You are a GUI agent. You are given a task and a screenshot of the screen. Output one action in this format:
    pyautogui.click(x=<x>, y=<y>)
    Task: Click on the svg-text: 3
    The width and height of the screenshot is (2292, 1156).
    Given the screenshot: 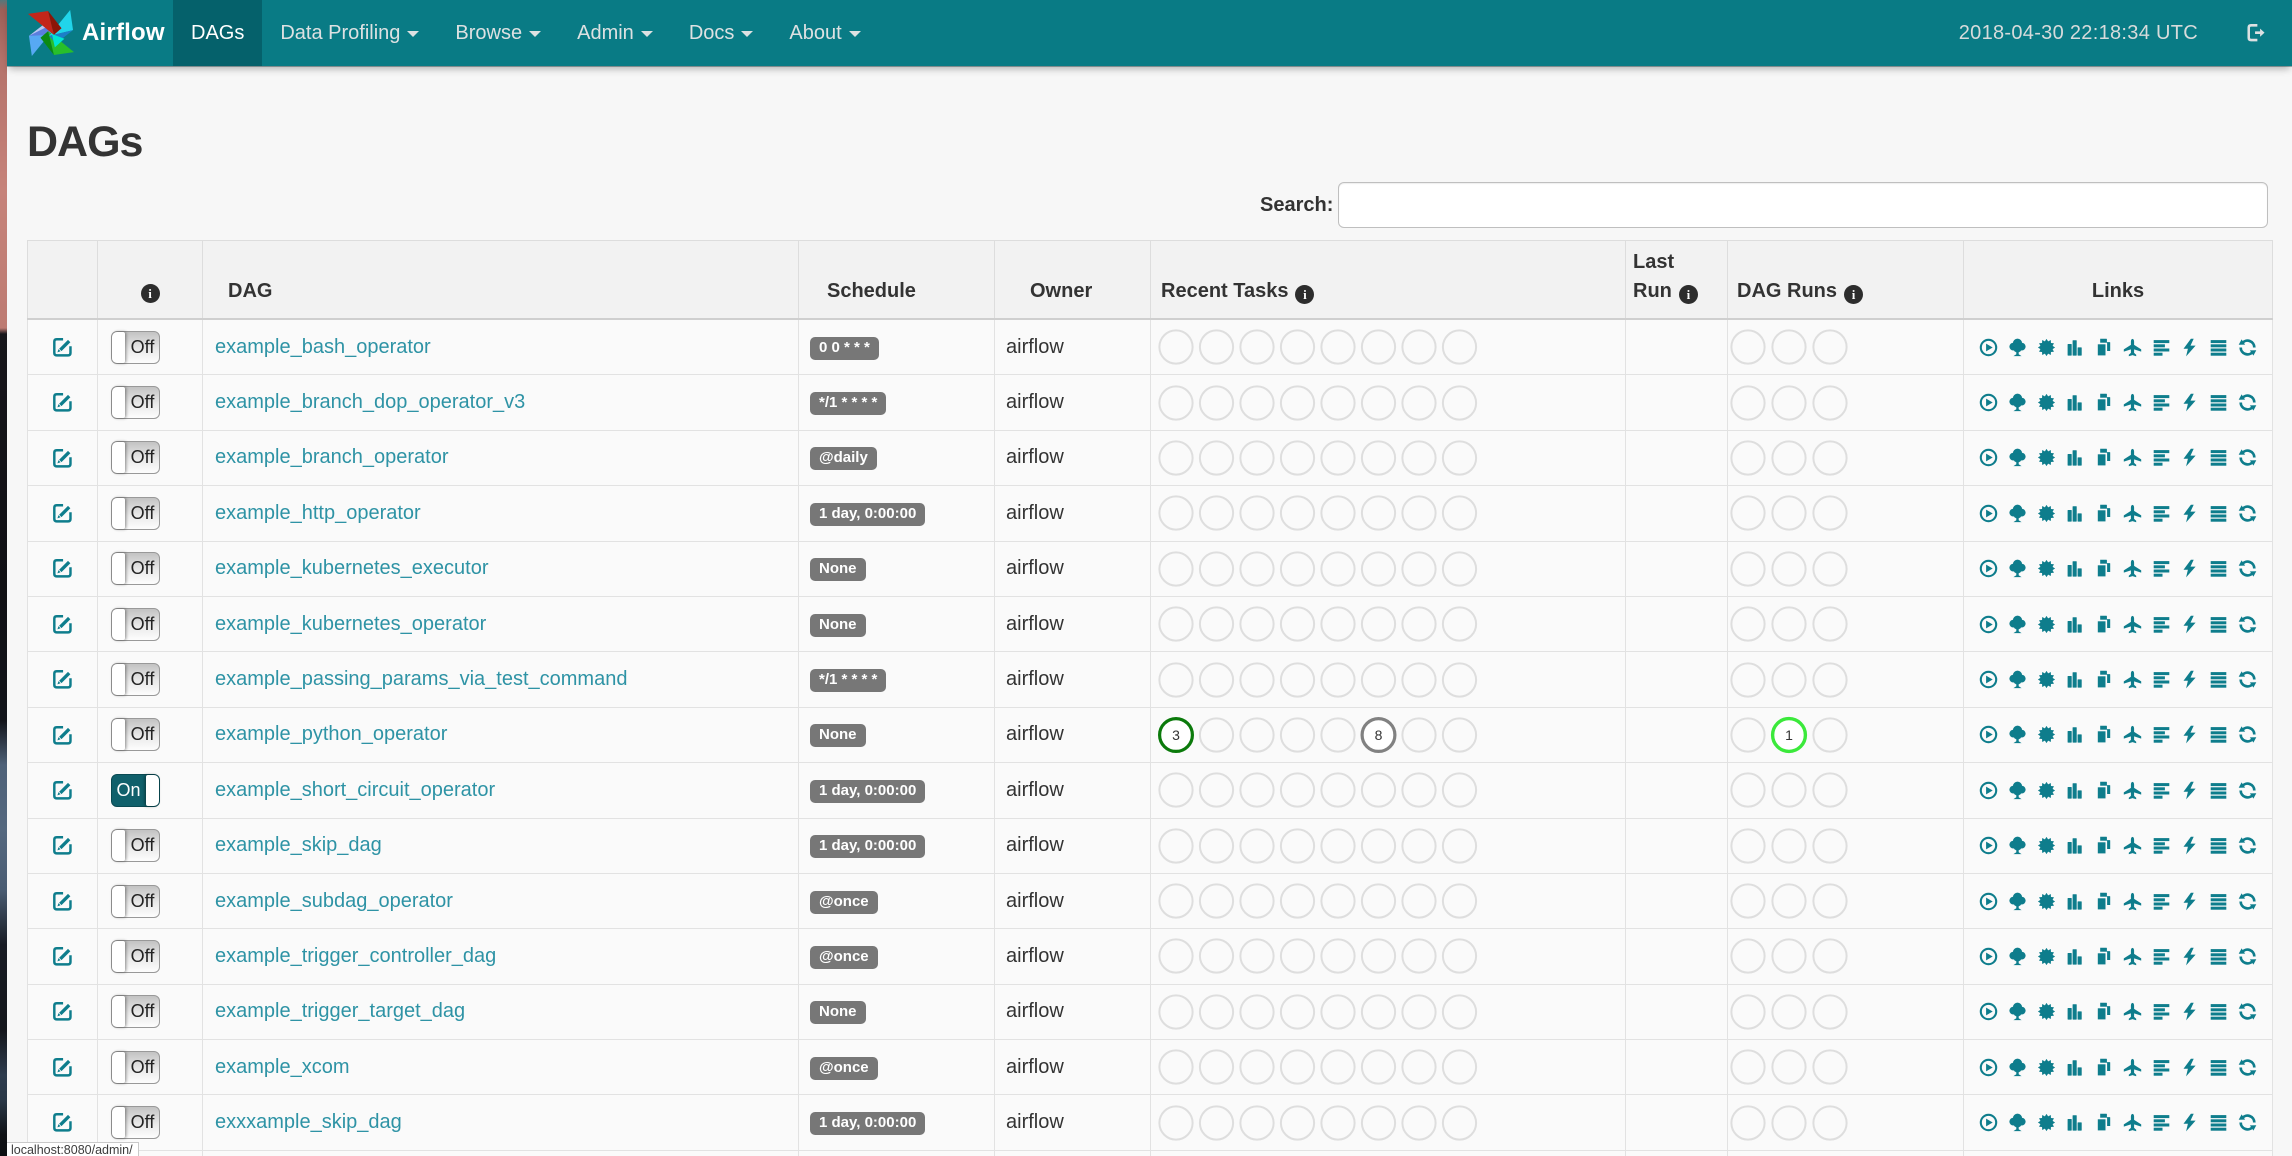 What is the action you would take?
    pyautogui.click(x=1176, y=735)
    